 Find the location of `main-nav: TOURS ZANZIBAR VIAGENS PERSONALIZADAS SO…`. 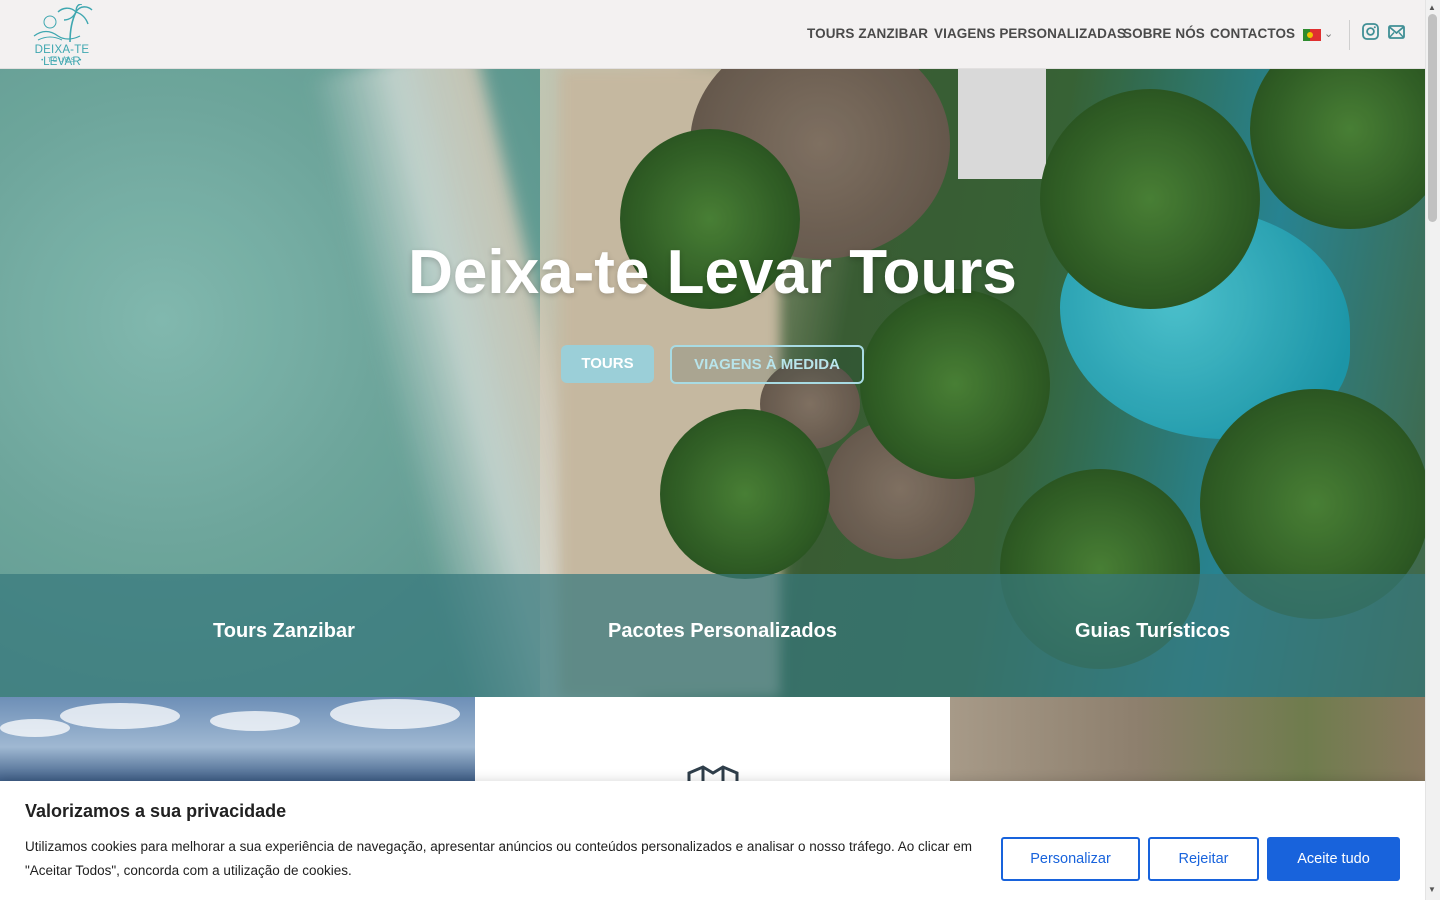

main-nav: TOURS ZANZIBAR VIAGENS PERSONALIZADAS SO… is located at coordinates (712, 34).